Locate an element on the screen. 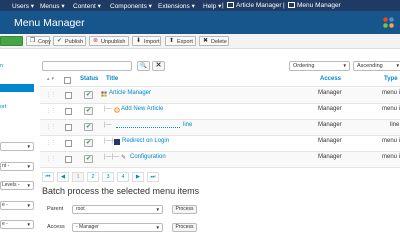 This screenshot has height=240, width=400. sidebar-item: ort is located at coordinates (3, 107).